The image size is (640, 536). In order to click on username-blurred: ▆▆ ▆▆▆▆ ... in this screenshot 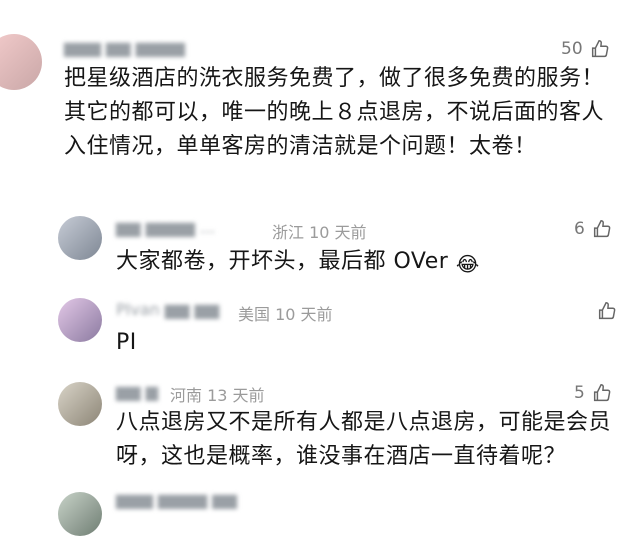, I will do `click(165, 227)`.